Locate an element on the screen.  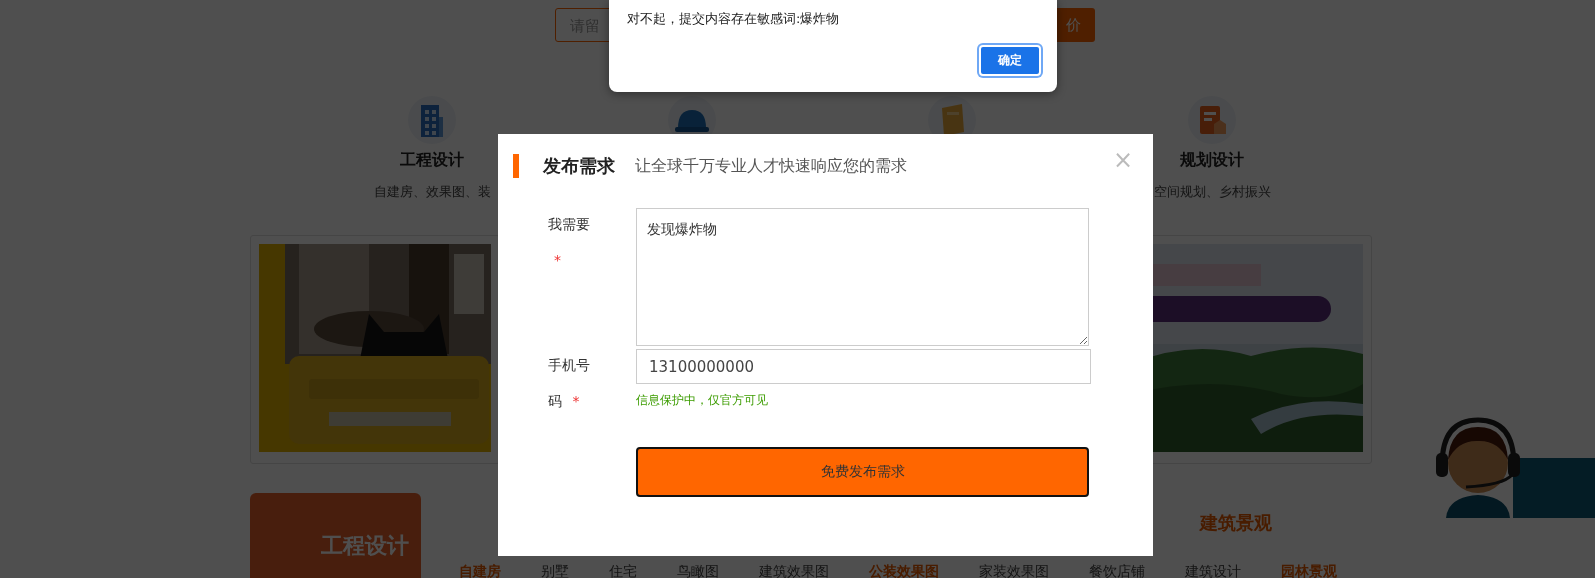
category-link: 住宅 is located at coordinates (623, 570).